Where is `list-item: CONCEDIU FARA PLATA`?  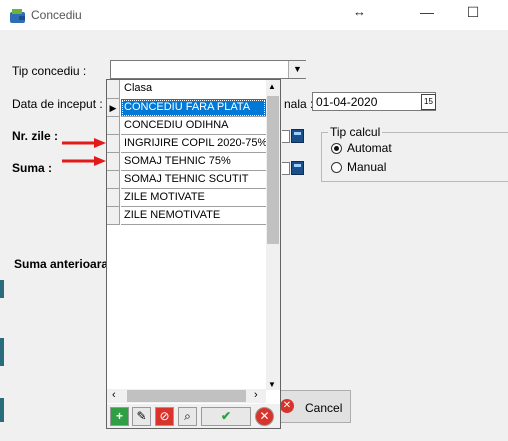
list-item: CONCEDIU FARA PLATA is located at coordinates (193, 108).